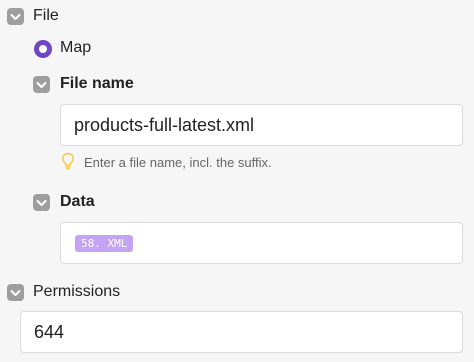 The image size is (474, 362). I want to click on data-input: 58. XML, so click(261, 243).